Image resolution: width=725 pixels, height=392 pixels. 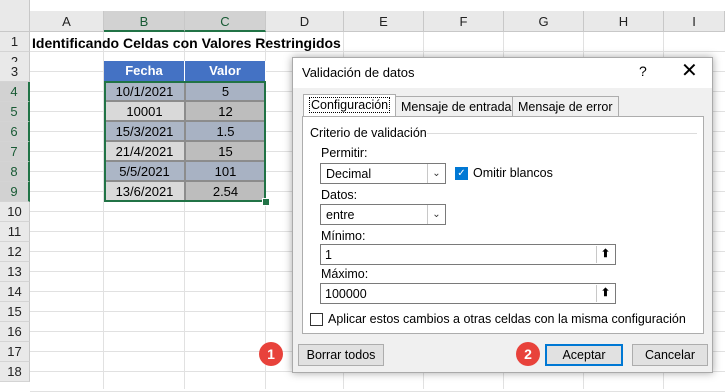 I want to click on row-header-12: 12, so click(x=15, y=252).